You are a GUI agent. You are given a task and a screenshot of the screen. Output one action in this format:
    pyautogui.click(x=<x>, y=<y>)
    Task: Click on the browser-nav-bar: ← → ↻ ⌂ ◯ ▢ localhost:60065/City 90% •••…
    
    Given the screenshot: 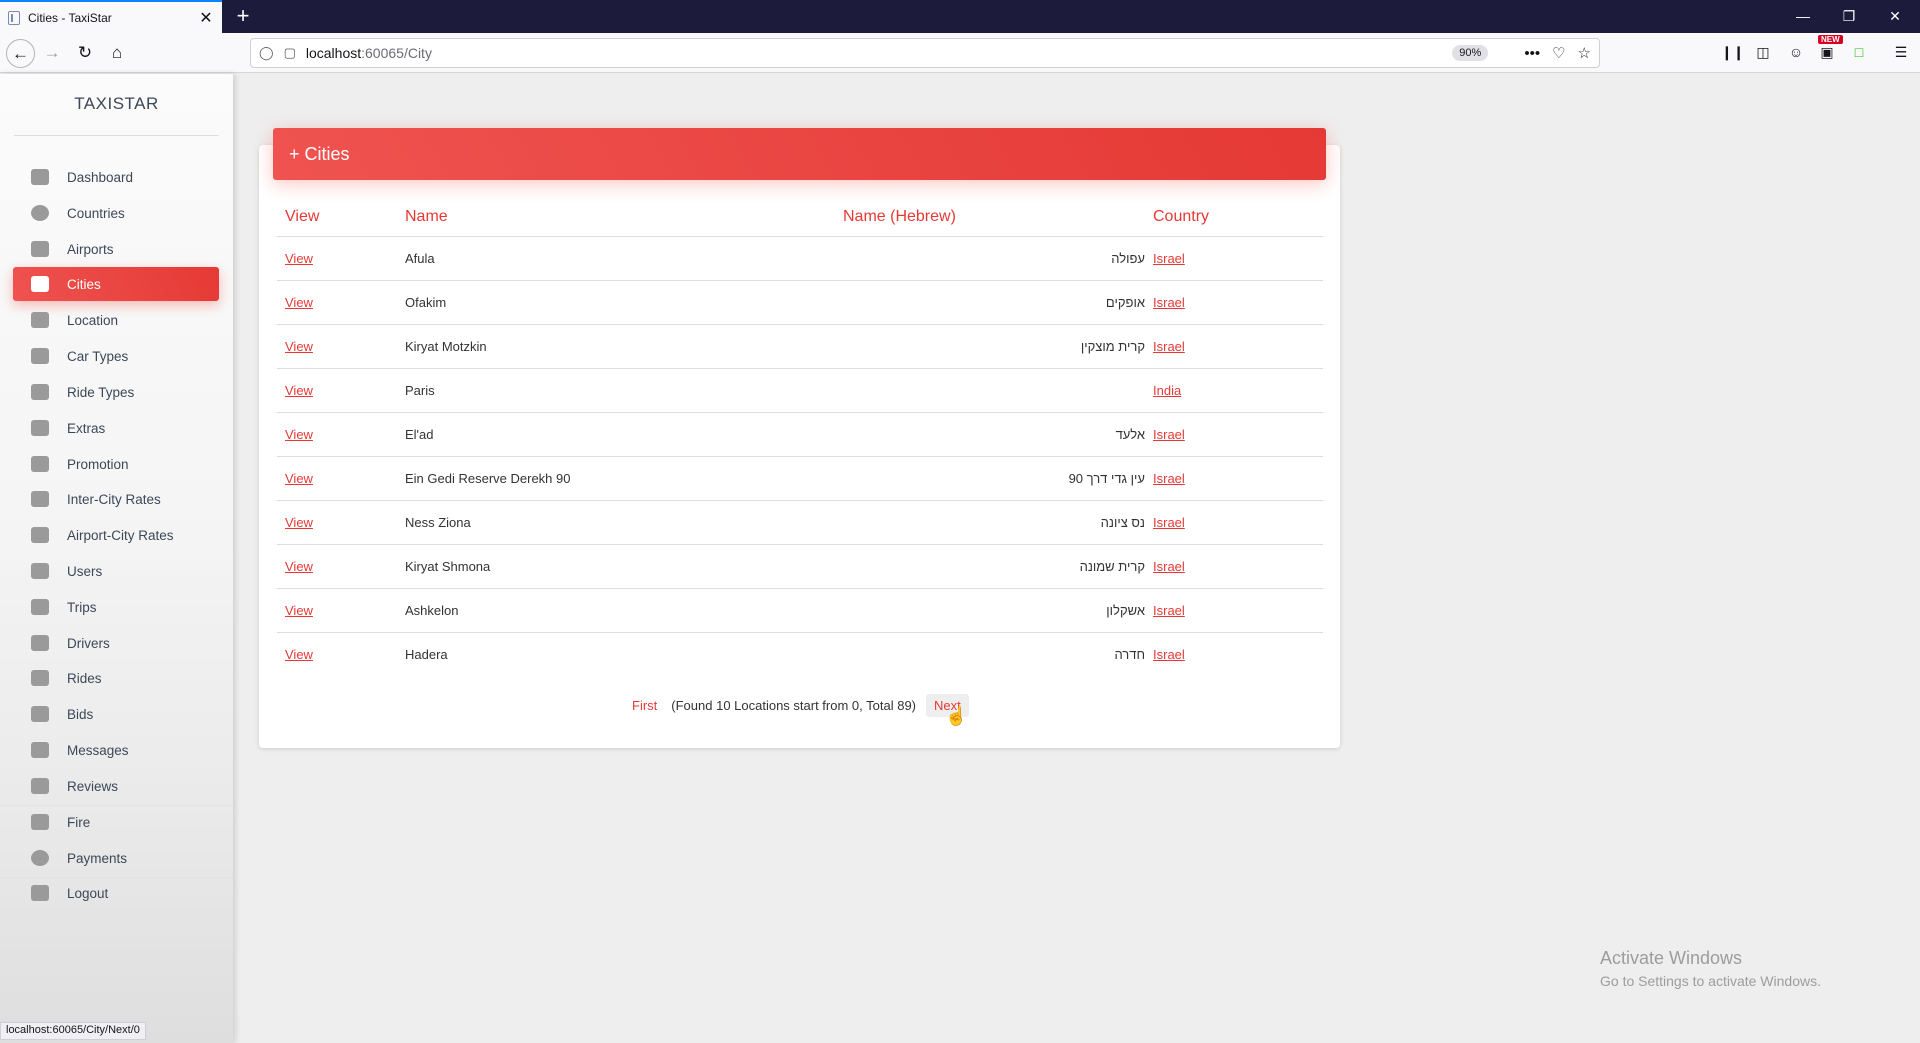 What is the action you would take?
    pyautogui.click(x=960, y=53)
    